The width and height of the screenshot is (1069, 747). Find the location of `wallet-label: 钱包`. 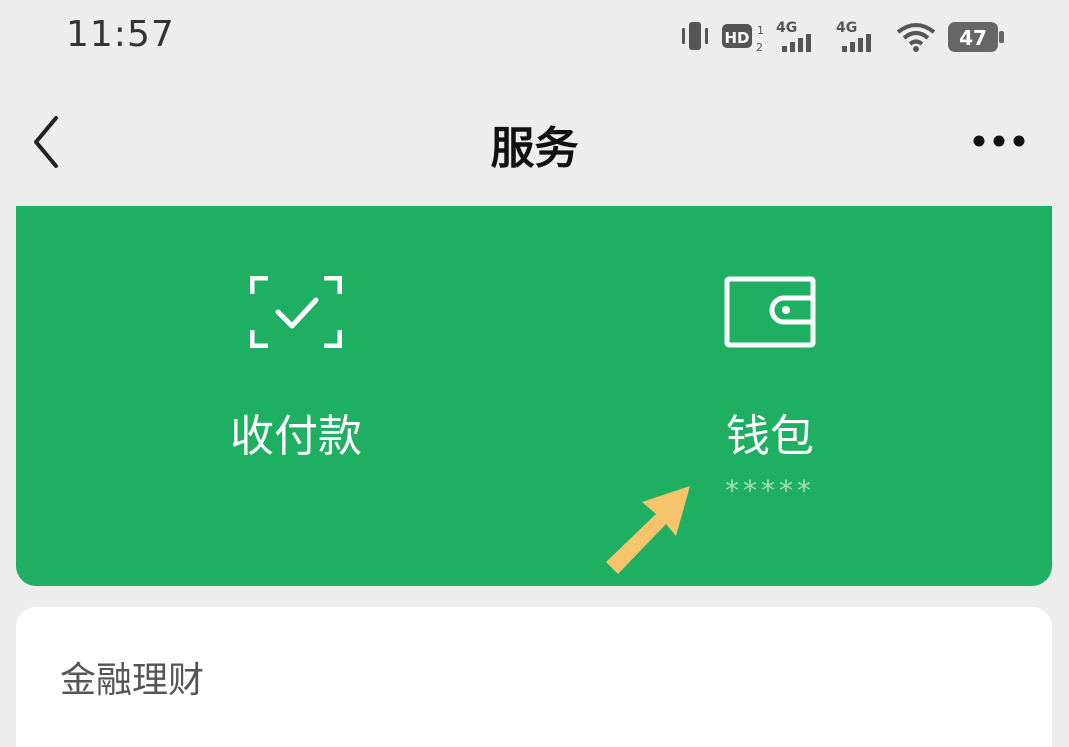

wallet-label: 钱包 is located at coordinates (770, 436).